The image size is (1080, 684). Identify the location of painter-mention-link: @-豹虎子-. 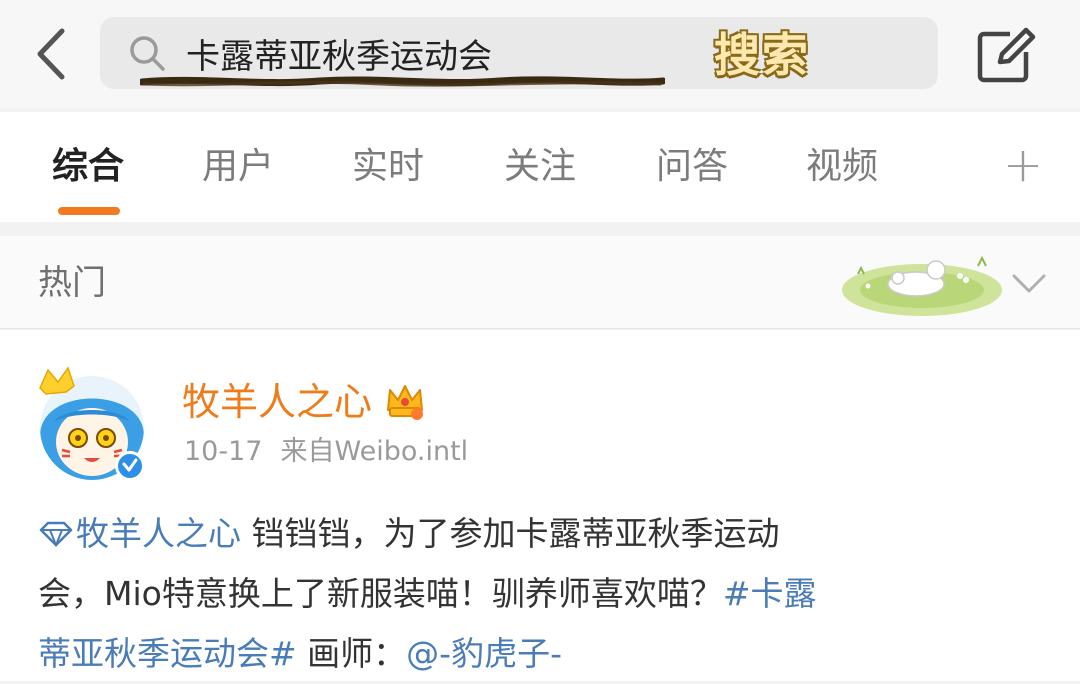
(484, 653).